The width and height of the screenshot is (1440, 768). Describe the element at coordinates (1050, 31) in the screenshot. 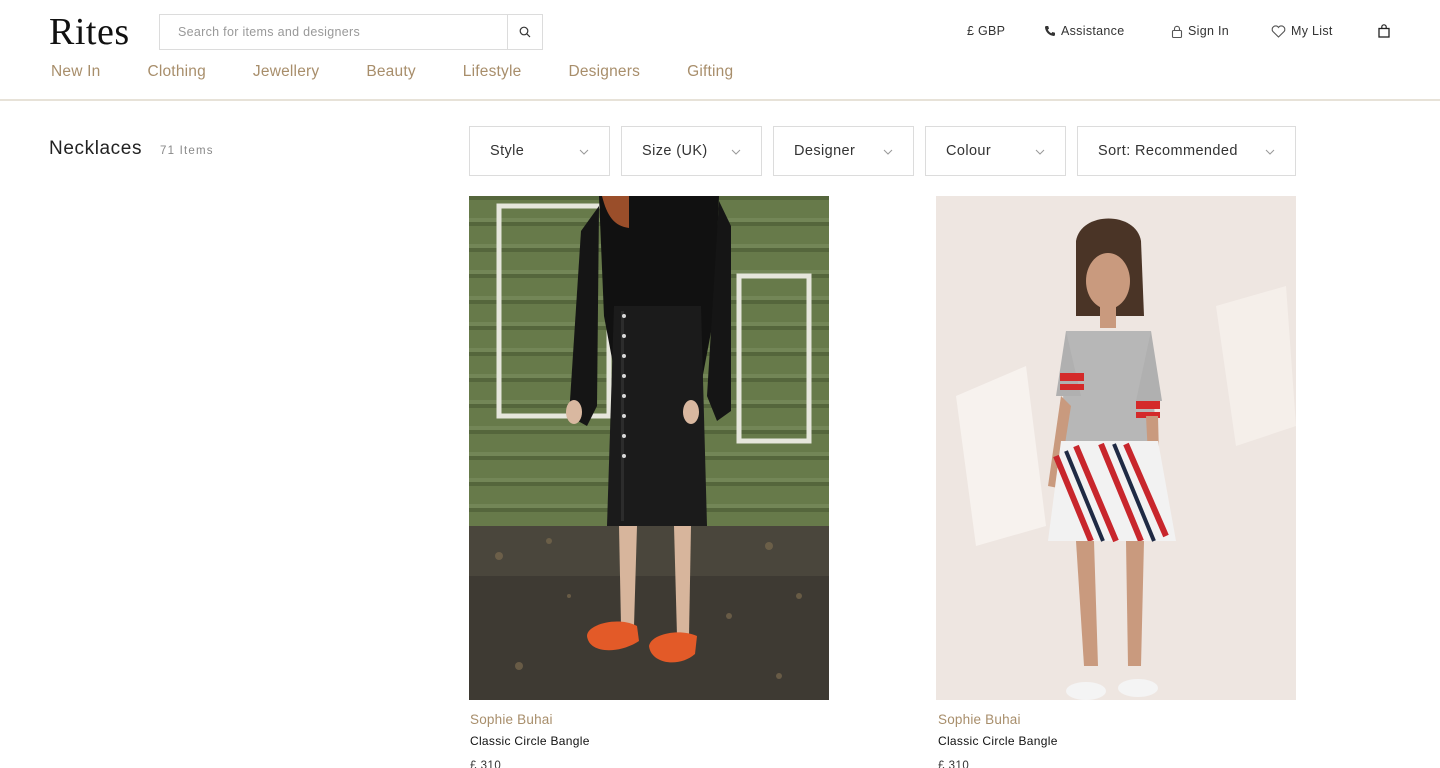

I see `phone-icon` at that location.